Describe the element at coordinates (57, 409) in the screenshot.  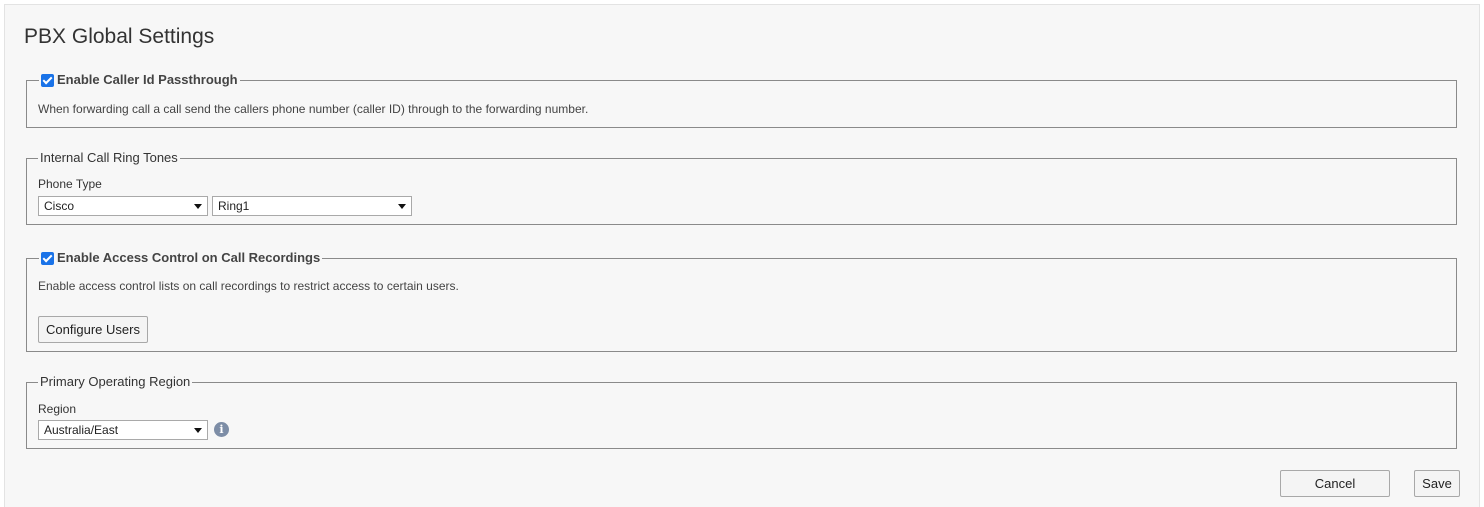
I see `region-label: Region` at that location.